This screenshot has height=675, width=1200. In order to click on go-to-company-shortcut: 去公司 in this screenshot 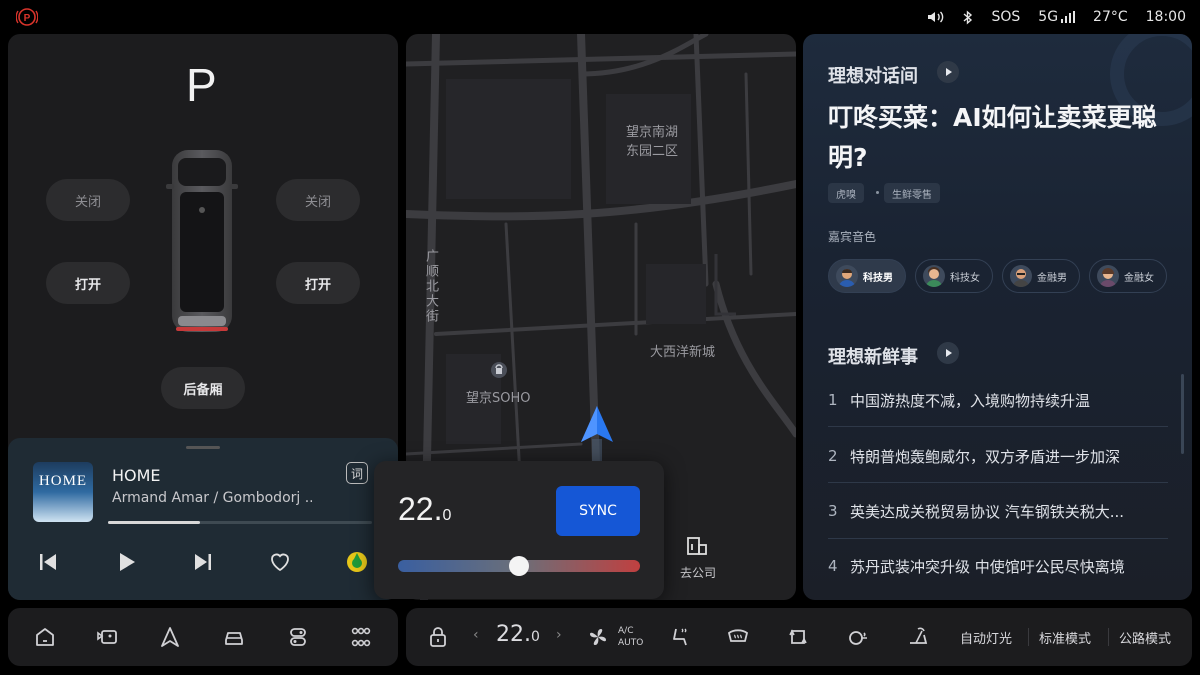, I will do `click(698, 572)`.